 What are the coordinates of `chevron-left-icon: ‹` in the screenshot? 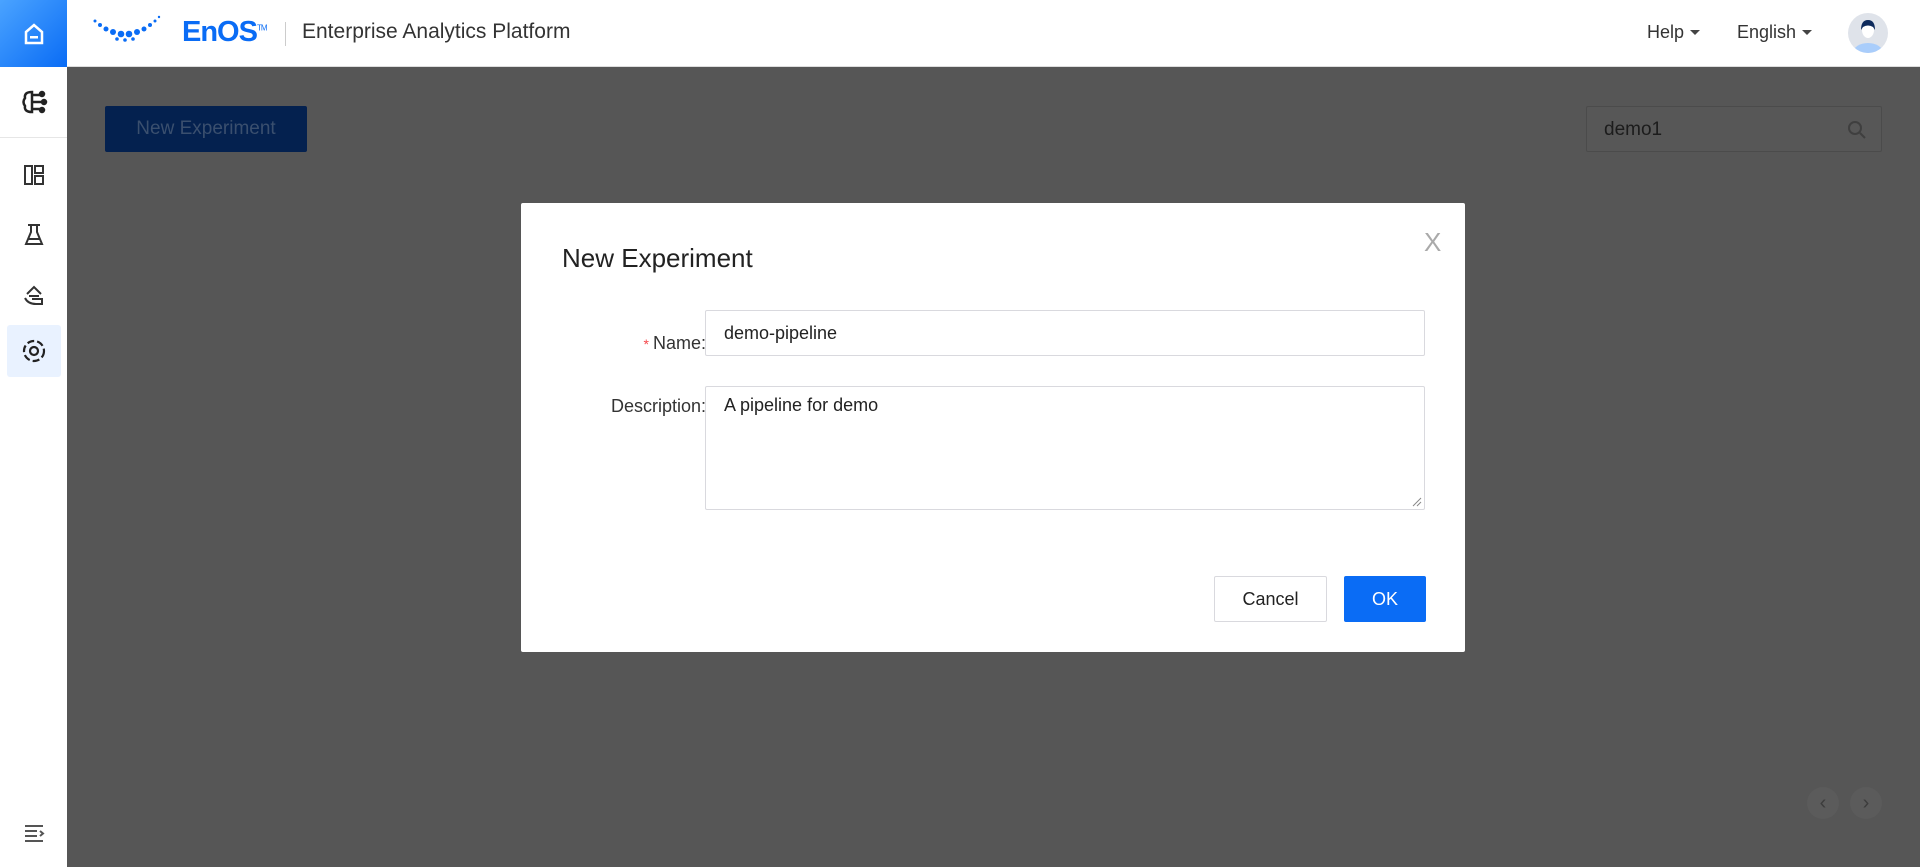 It's located at (1823, 802).